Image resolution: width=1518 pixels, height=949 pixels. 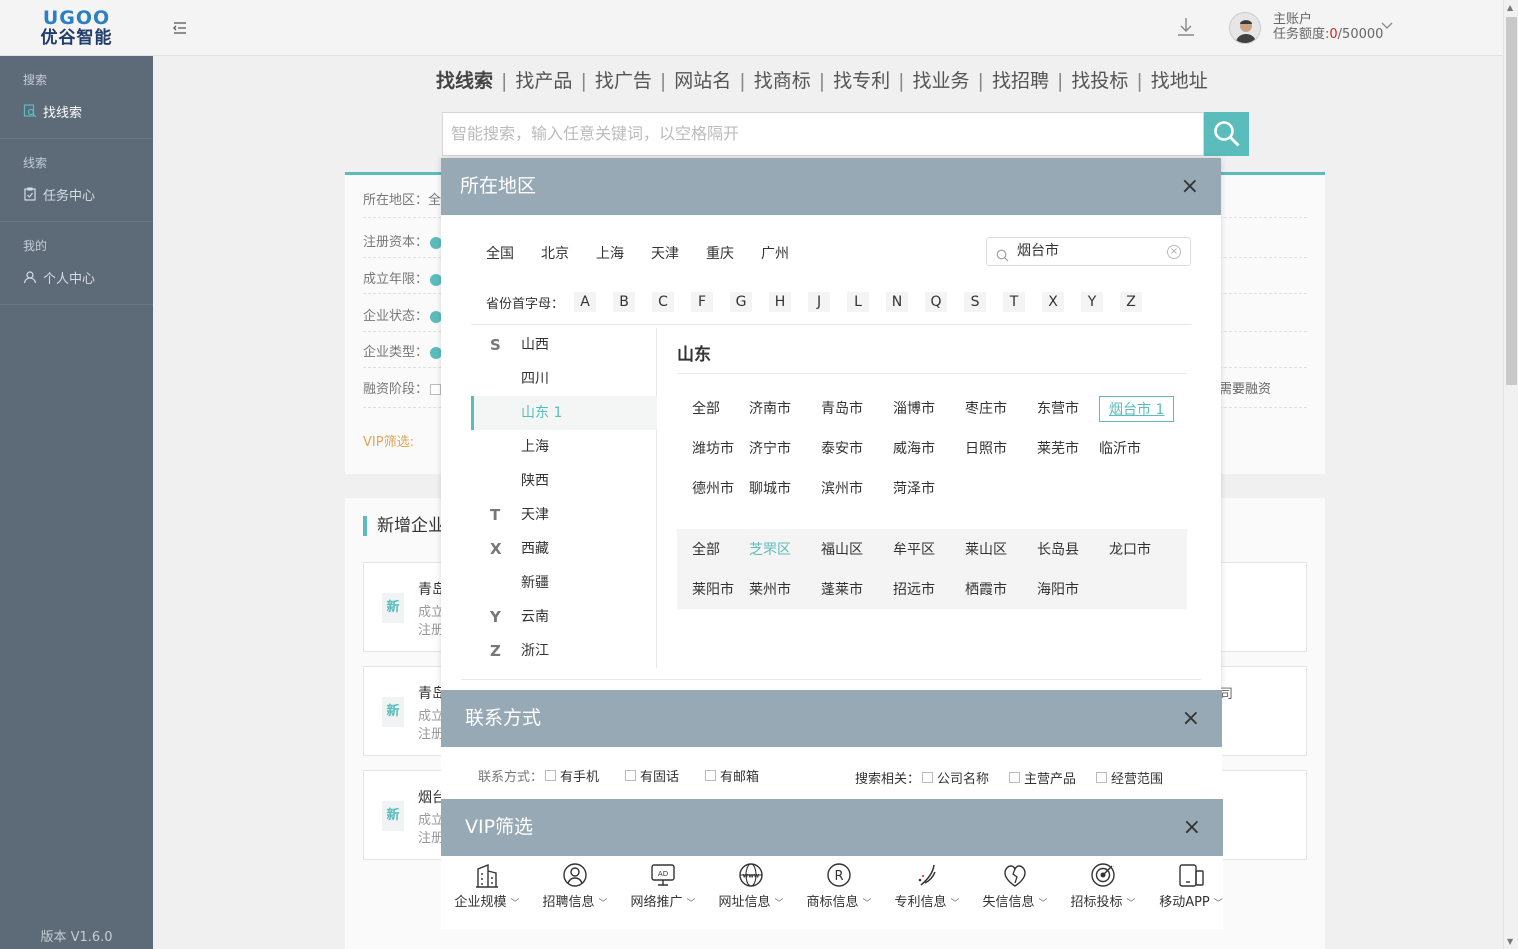 I want to click on city-item: 威海市, so click(x=914, y=449).